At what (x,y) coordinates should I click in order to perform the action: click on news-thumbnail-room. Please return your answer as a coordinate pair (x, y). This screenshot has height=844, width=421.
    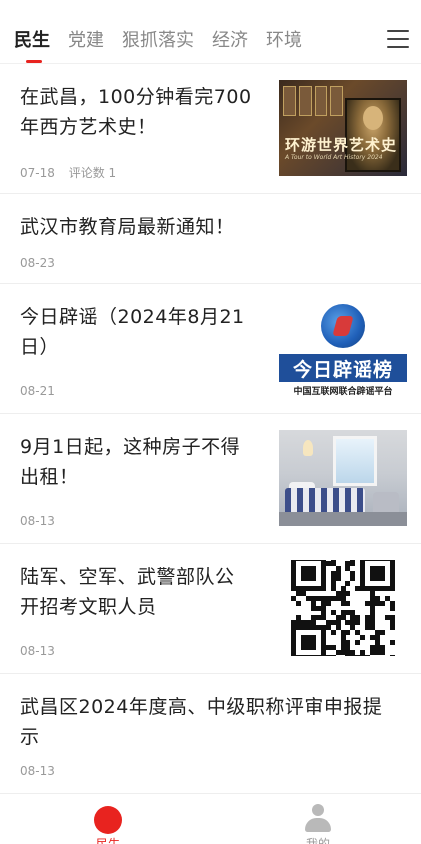
    Looking at the image, I should click on (343, 478).